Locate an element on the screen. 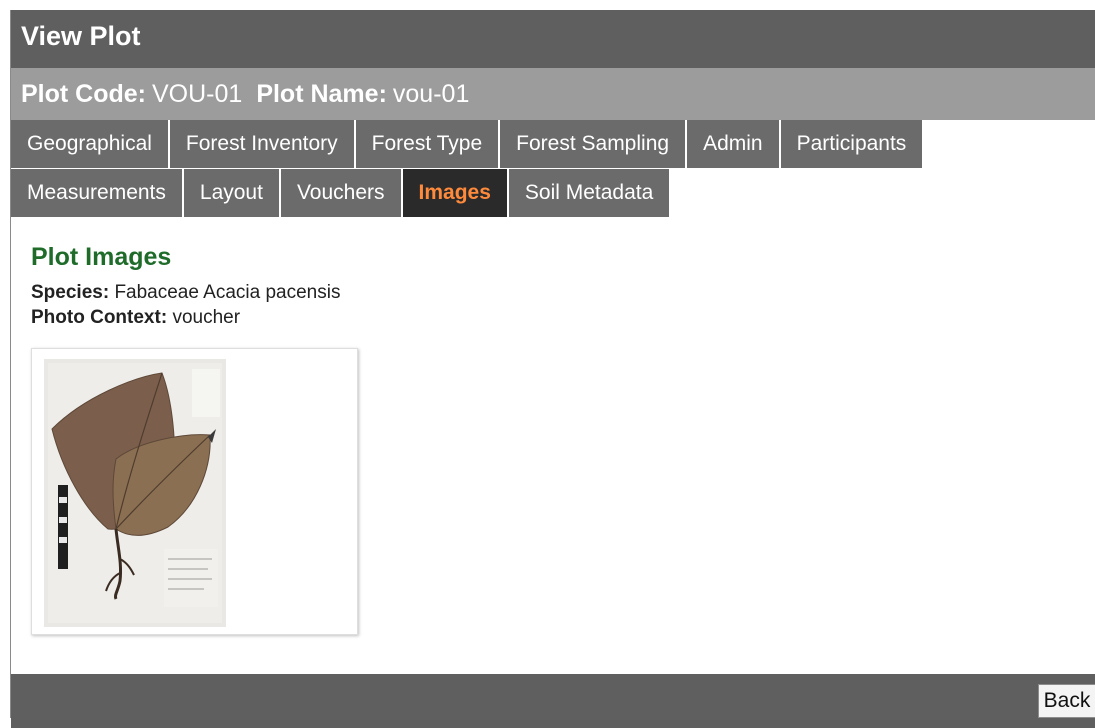 The image size is (1095, 728). back-button: Back is located at coordinates (1066, 701).